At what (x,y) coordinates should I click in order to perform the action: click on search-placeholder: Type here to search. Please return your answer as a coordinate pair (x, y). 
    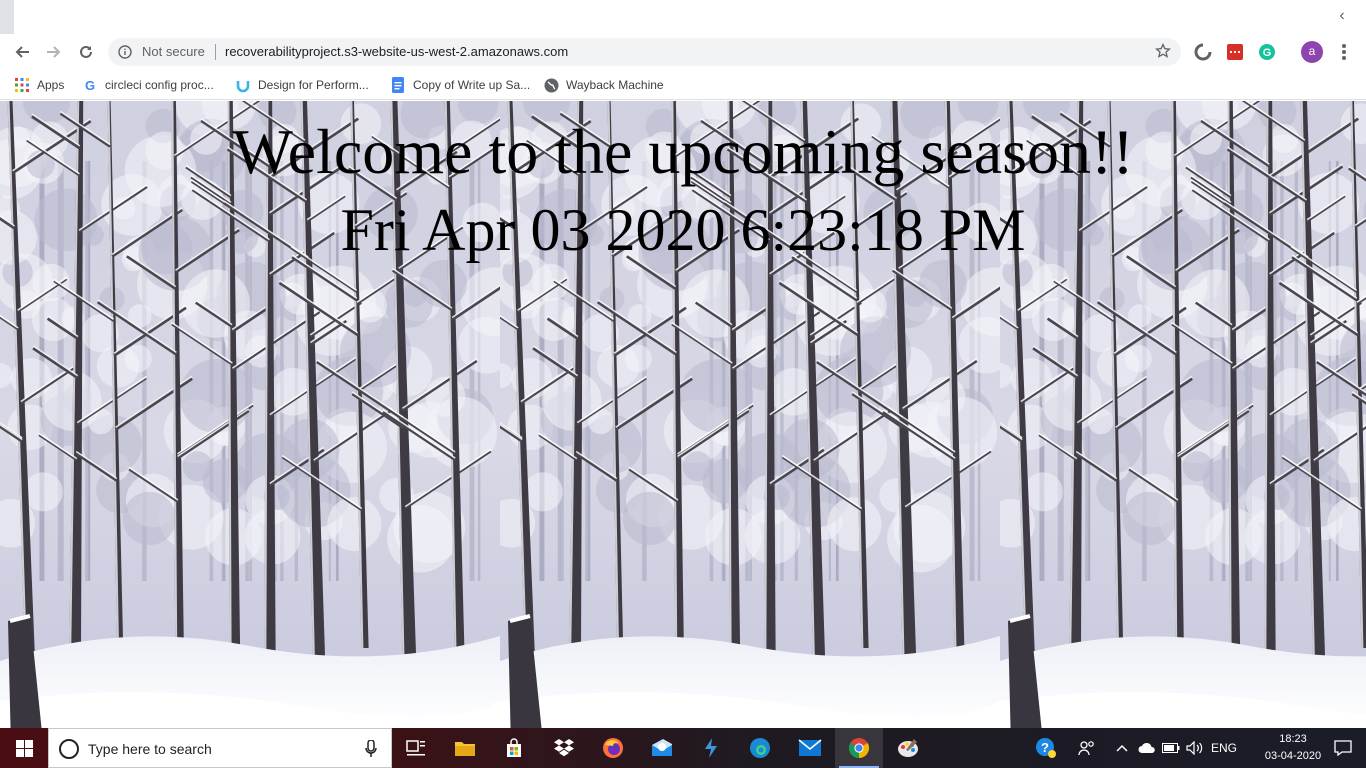
    Looking at the image, I should click on (150, 749).